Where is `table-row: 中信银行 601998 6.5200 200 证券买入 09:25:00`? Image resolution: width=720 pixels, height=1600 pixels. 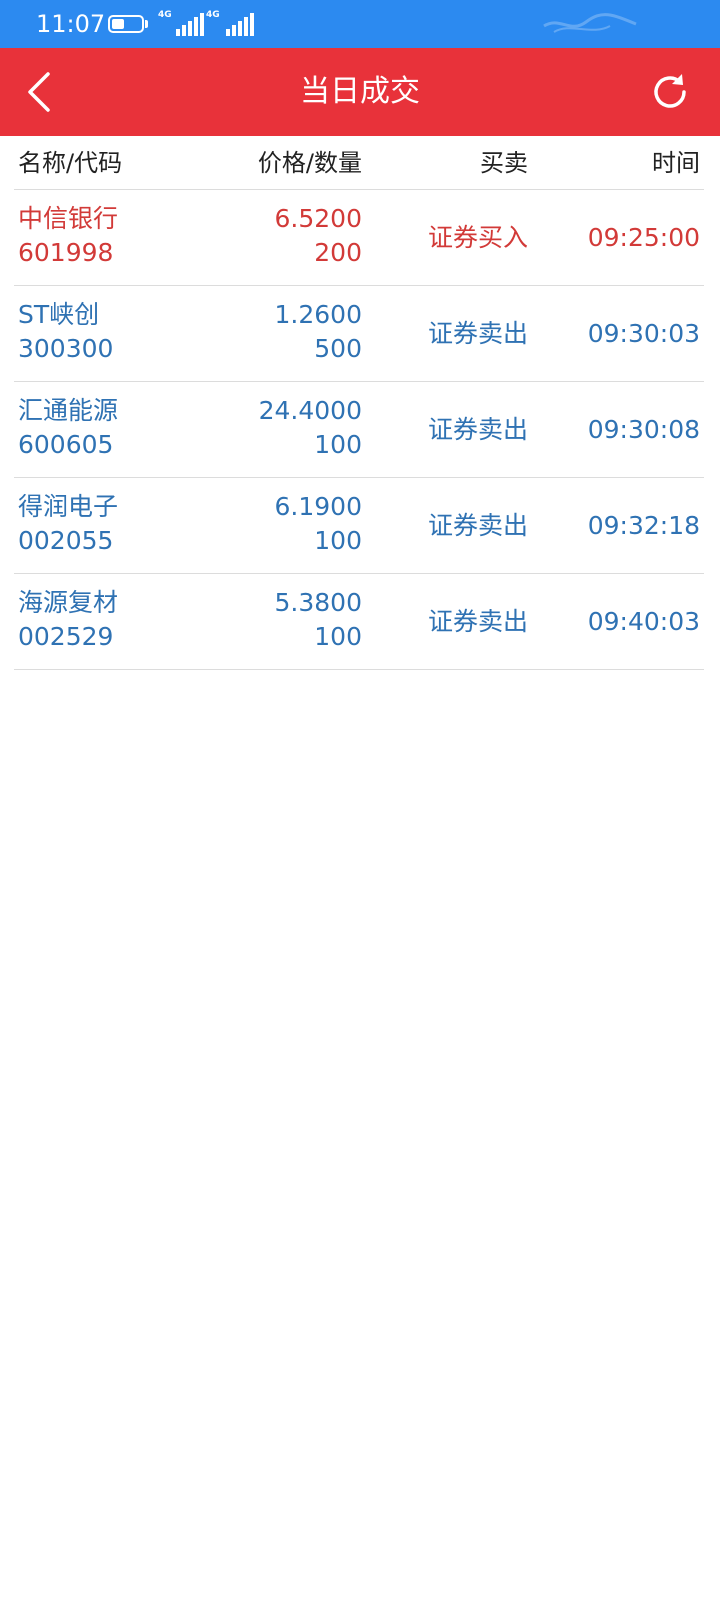
table-row: 中信银行 601998 6.5200 200 证券买入 09:25:00 is located at coordinates (359, 238).